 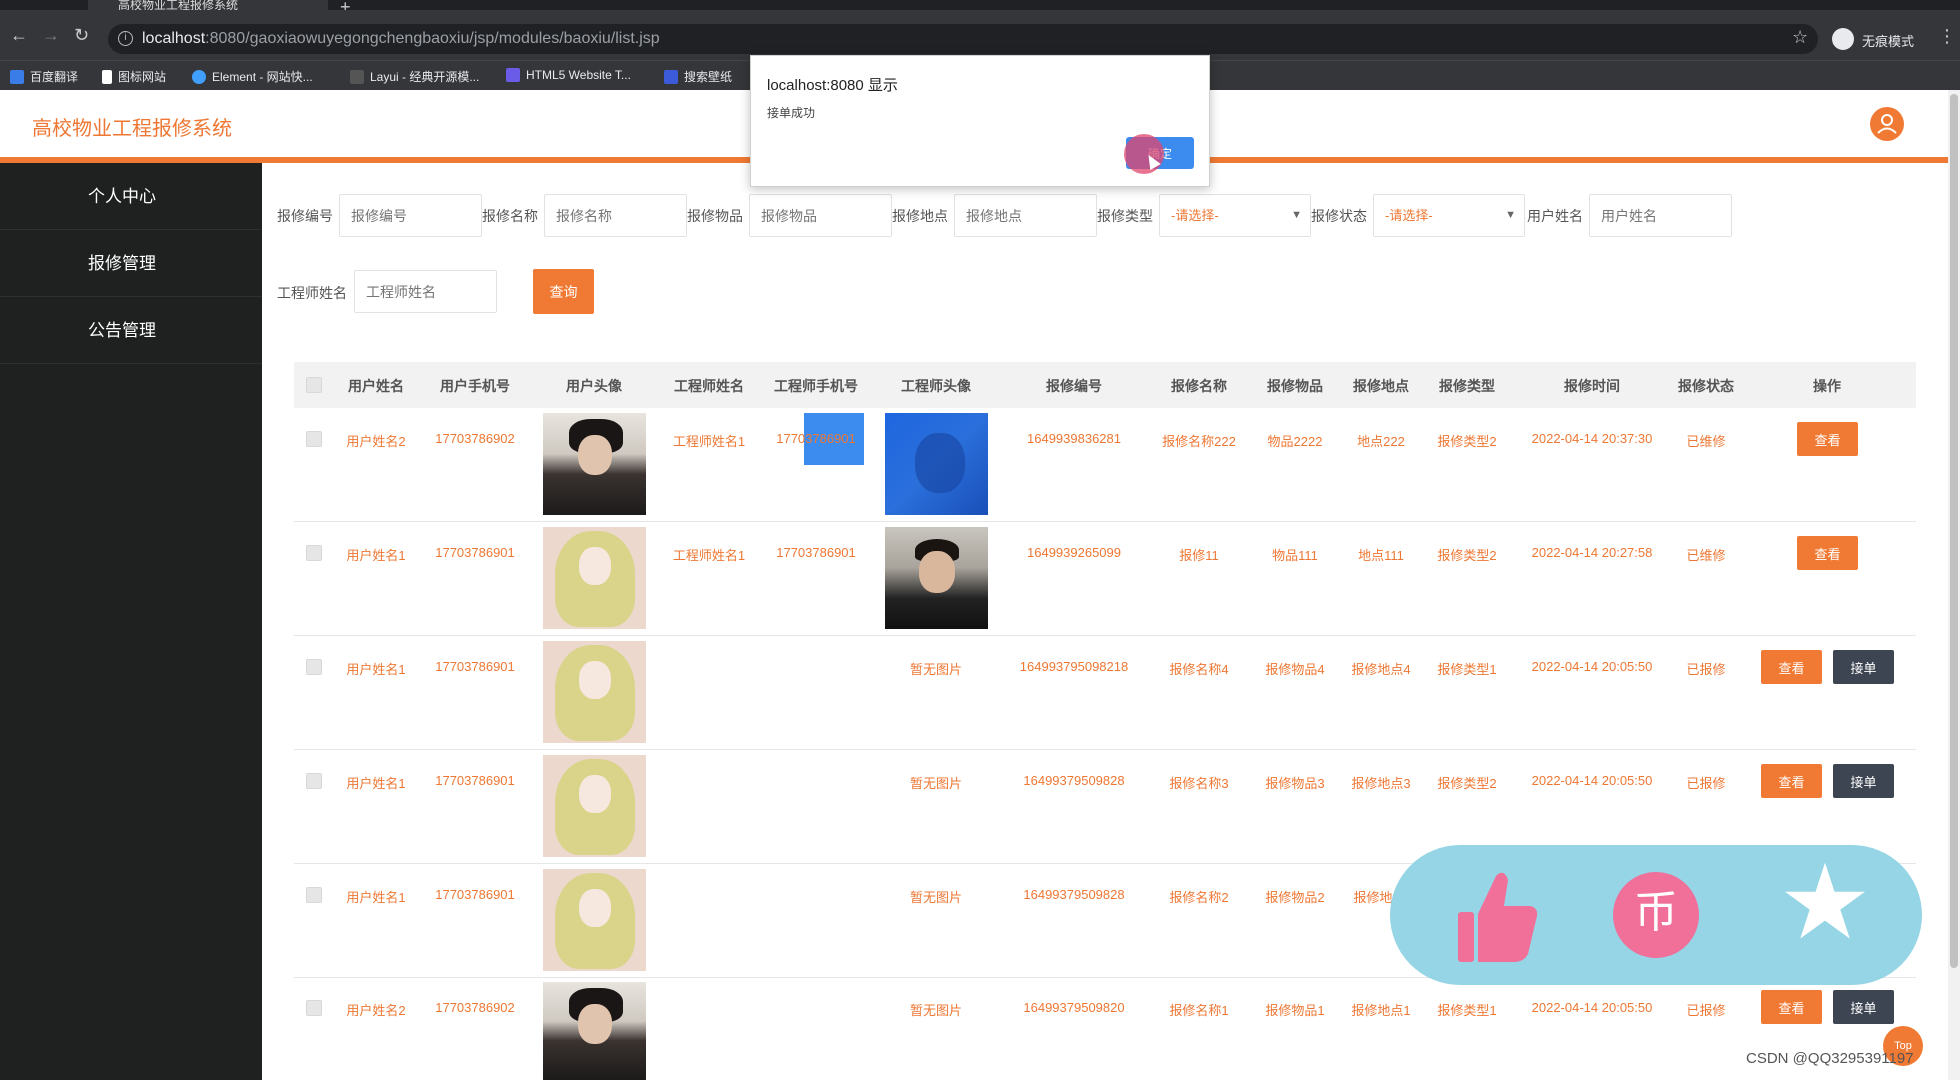 I want to click on cell-phone: 17703786902, so click(x=475, y=438).